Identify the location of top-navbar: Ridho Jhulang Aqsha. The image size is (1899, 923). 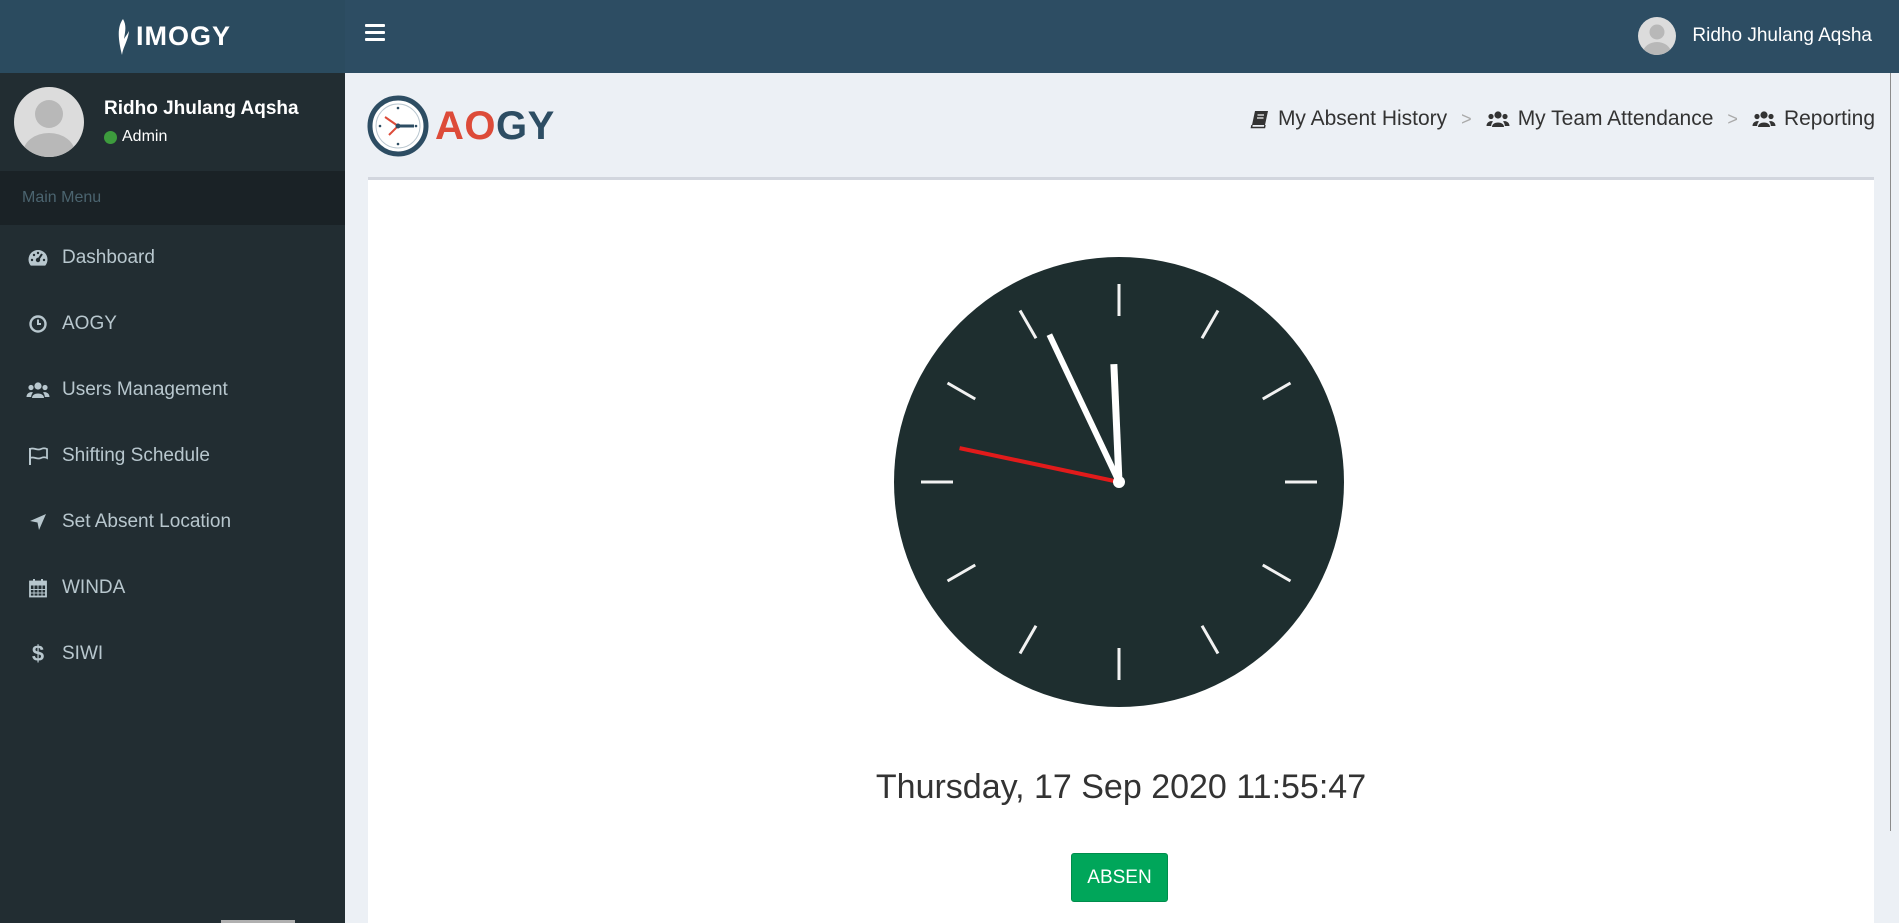
(1122, 36).